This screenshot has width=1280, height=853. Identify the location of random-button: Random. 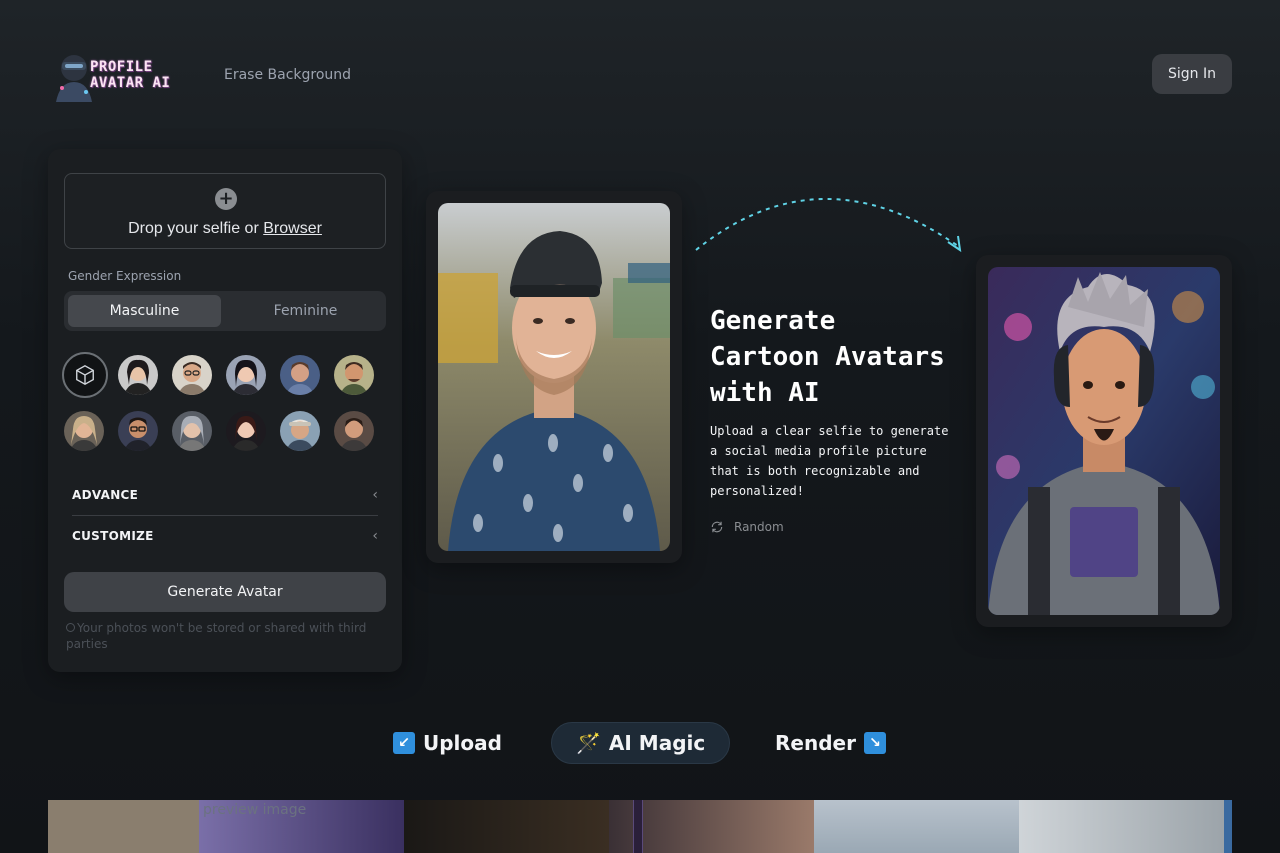
(747, 527).